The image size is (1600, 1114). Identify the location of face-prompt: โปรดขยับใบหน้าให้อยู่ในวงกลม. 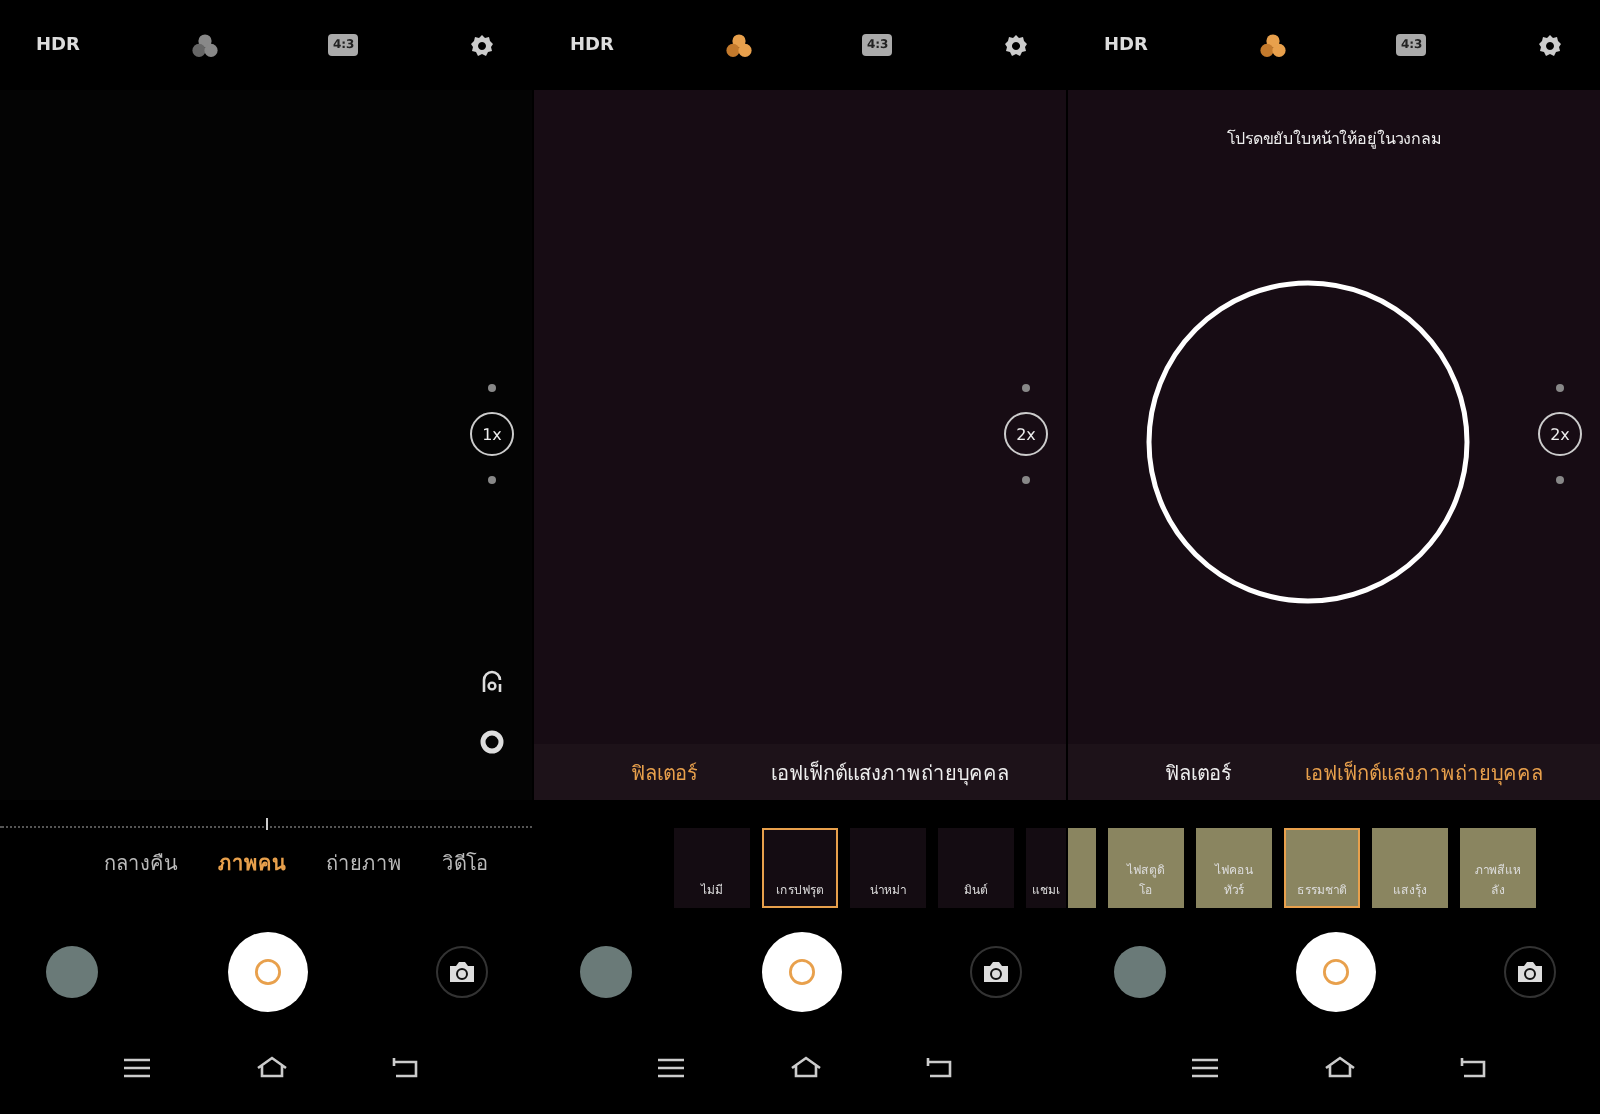
(1334, 139).